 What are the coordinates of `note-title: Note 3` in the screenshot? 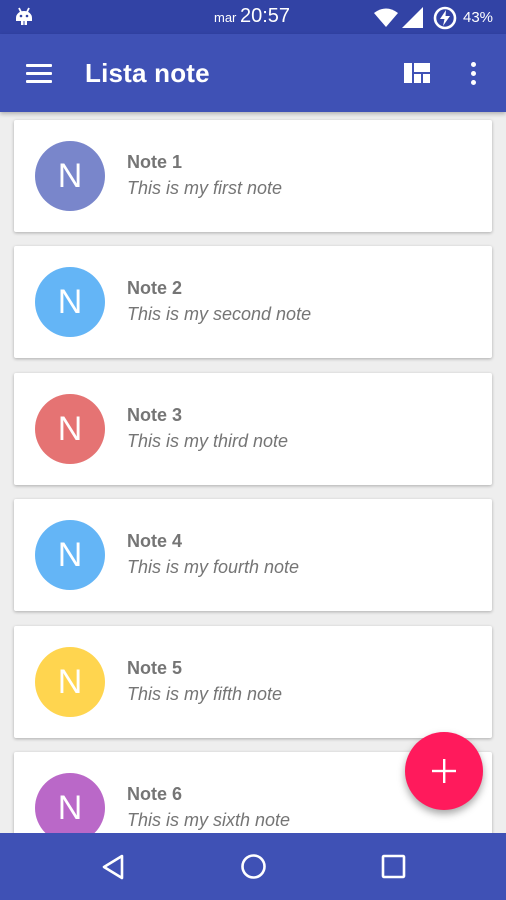 It's located at (155, 415).